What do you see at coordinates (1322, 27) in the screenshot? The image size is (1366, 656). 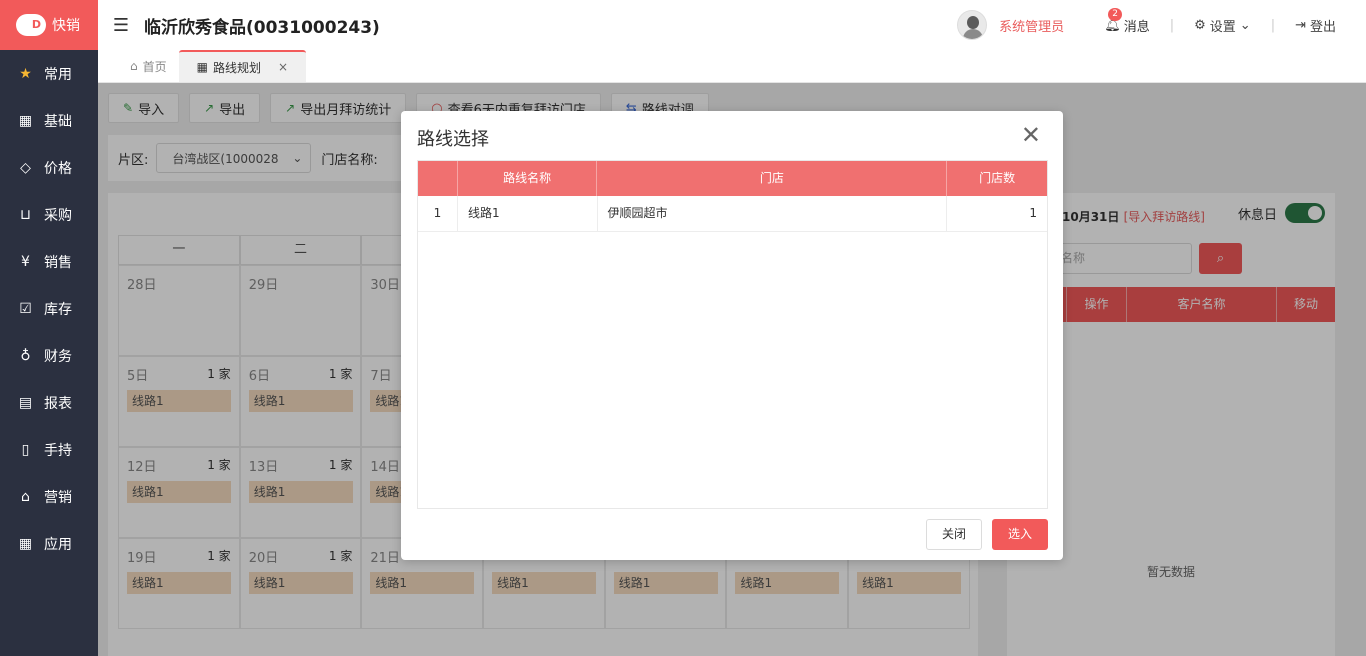 I see `logout-label: 登出` at bounding box center [1322, 27].